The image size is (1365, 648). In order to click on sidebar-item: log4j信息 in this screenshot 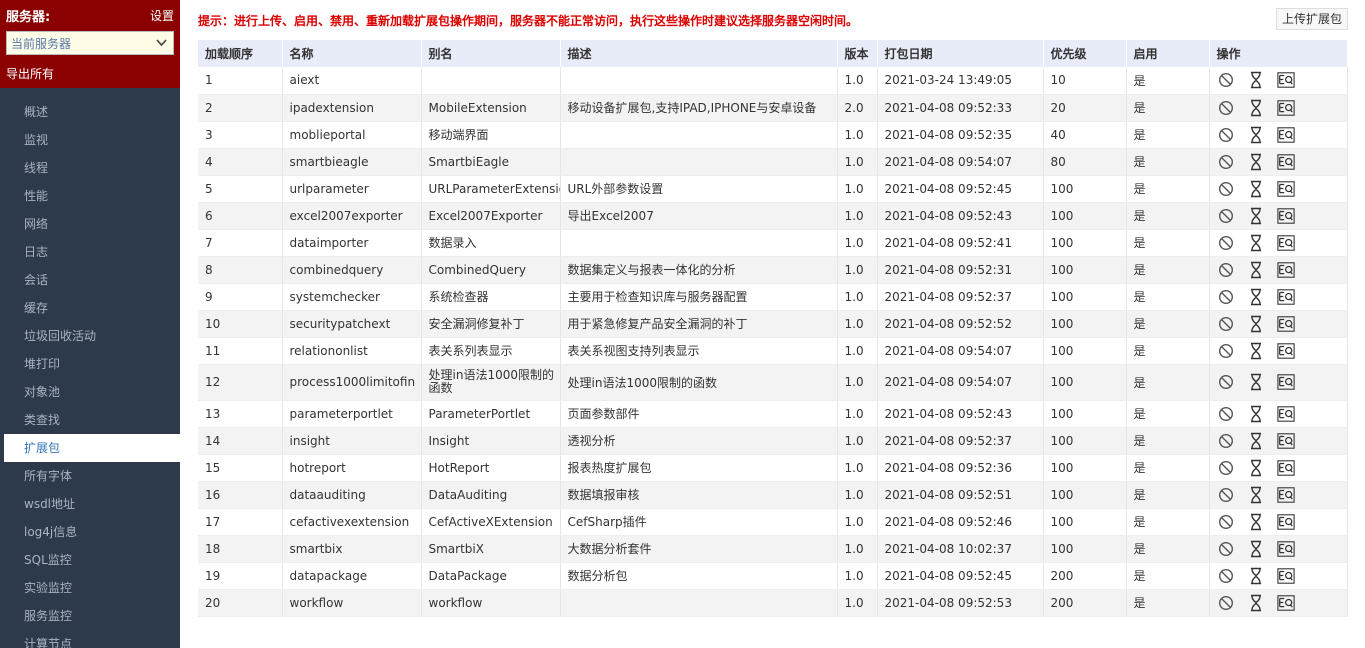, I will do `click(90, 532)`.